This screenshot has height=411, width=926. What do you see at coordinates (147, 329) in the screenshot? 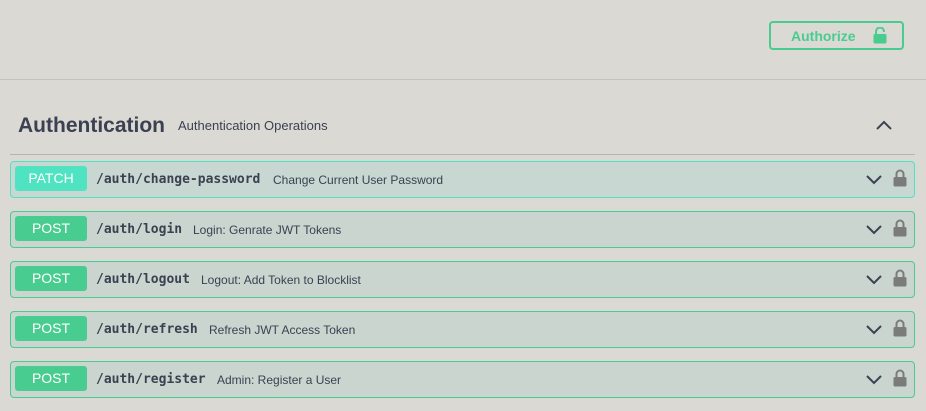
I see `operation-path: /auth/refresh` at bounding box center [147, 329].